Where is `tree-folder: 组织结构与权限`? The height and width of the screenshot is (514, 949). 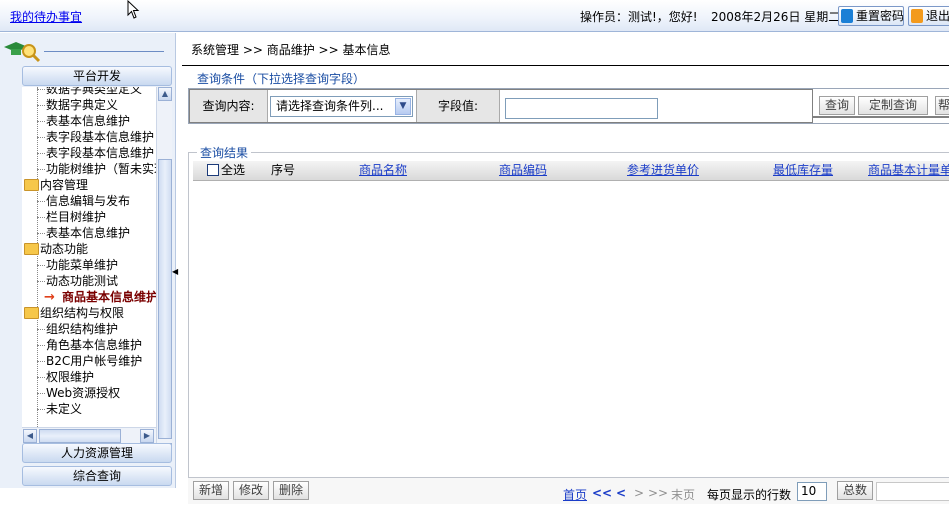
tree-folder: 组织结构与权限 is located at coordinates (89, 313).